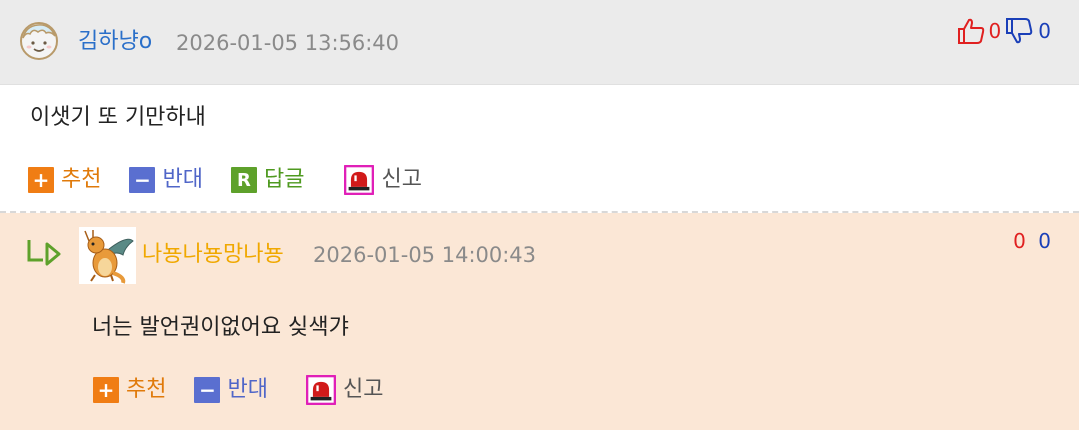 The image size is (1079, 430). I want to click on comment-username: 김하냥o, so click(115, 42).